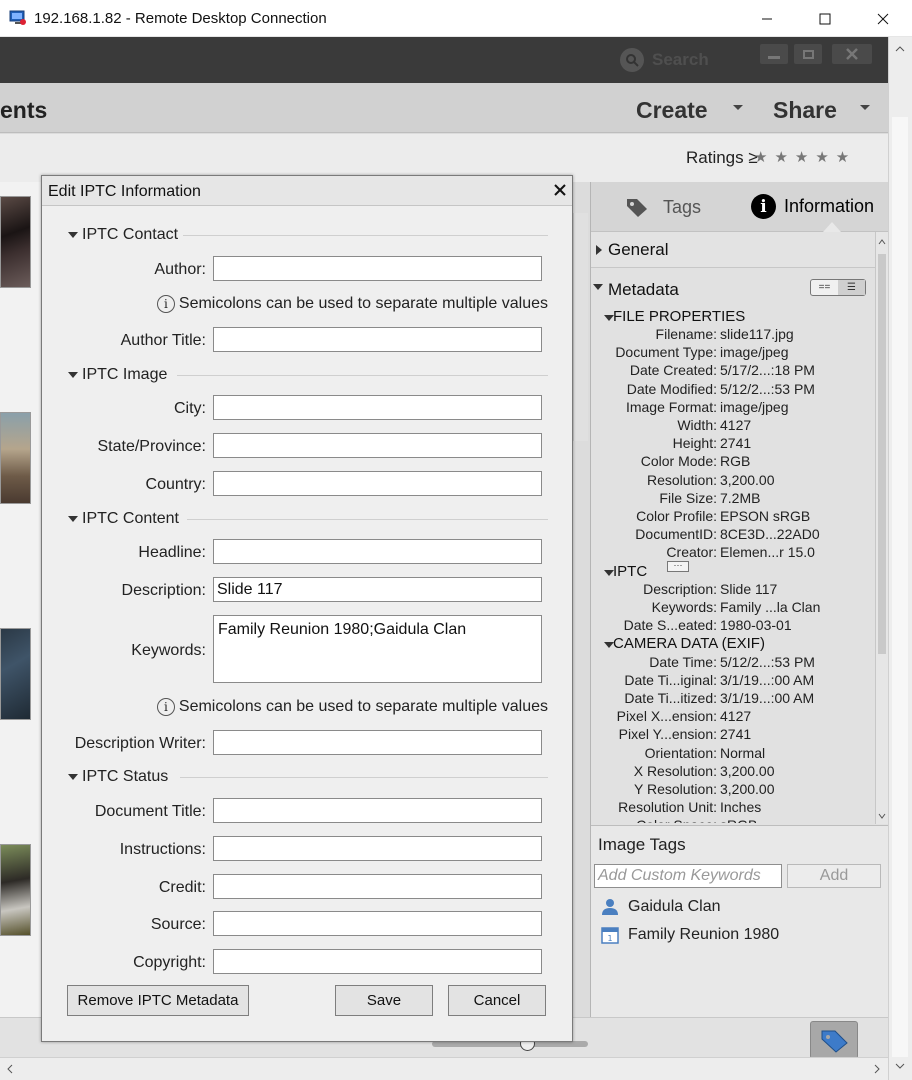 The height and width of the screenshot is (1080, 912). Describe the element at coordinates (678, 566) in the screenshot. I see `more-options-icon: ···` at that location.